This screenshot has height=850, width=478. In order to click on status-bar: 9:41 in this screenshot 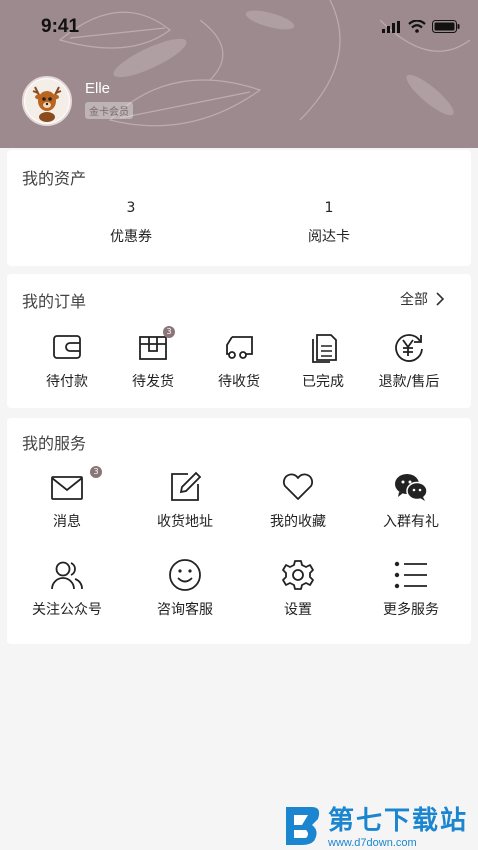, I will do `click(239, 28)`.